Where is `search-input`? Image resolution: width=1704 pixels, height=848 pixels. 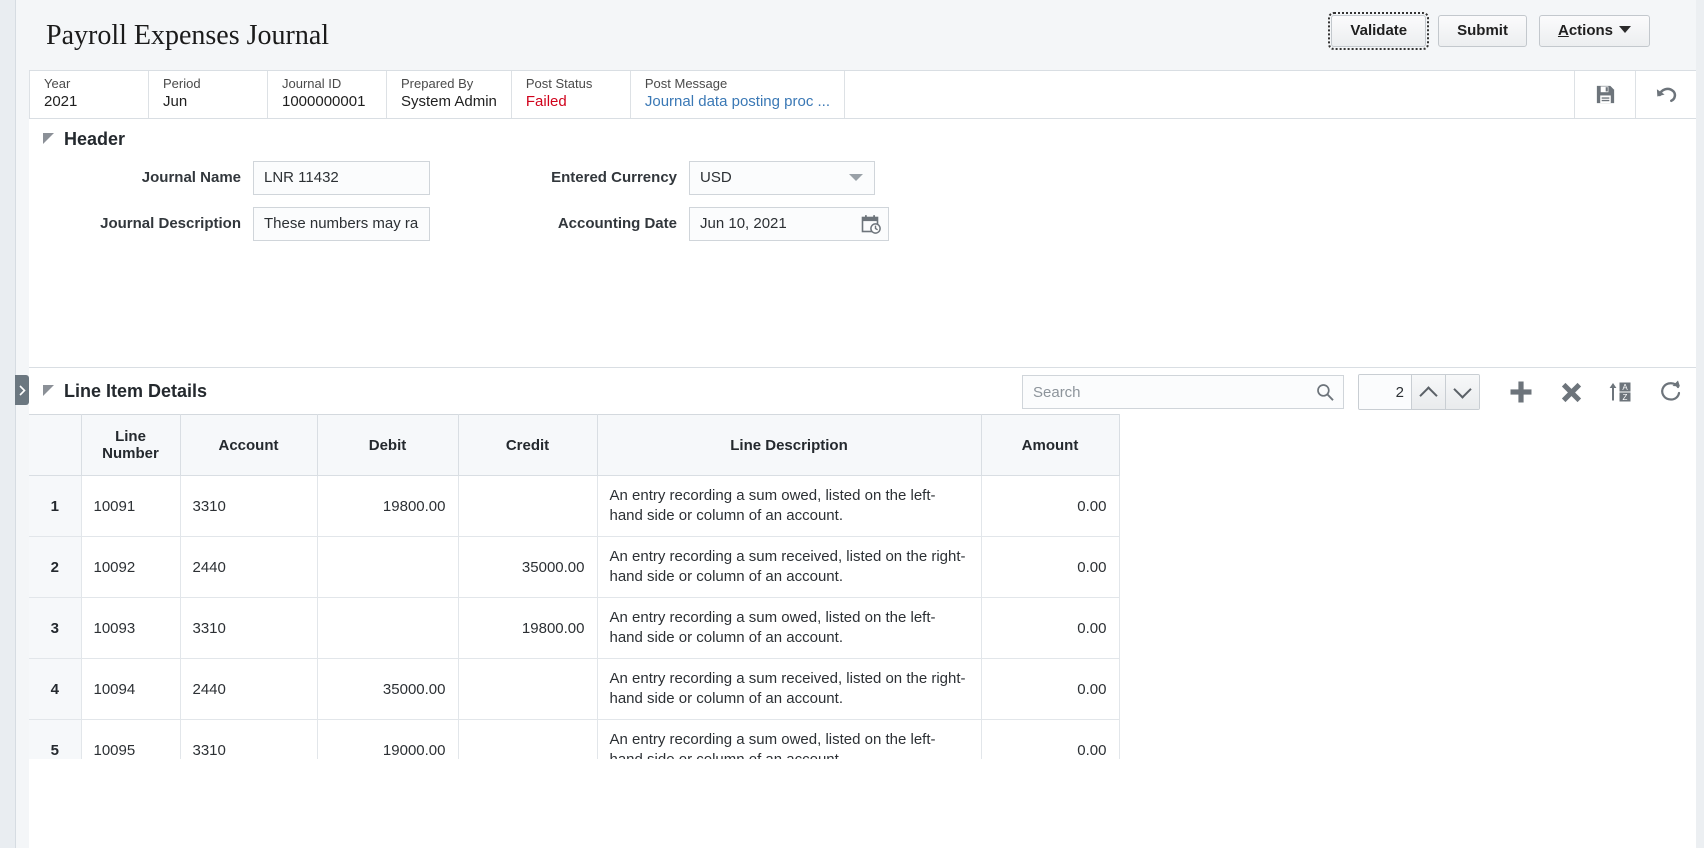
search-input is located at coordinates (1183, 392).